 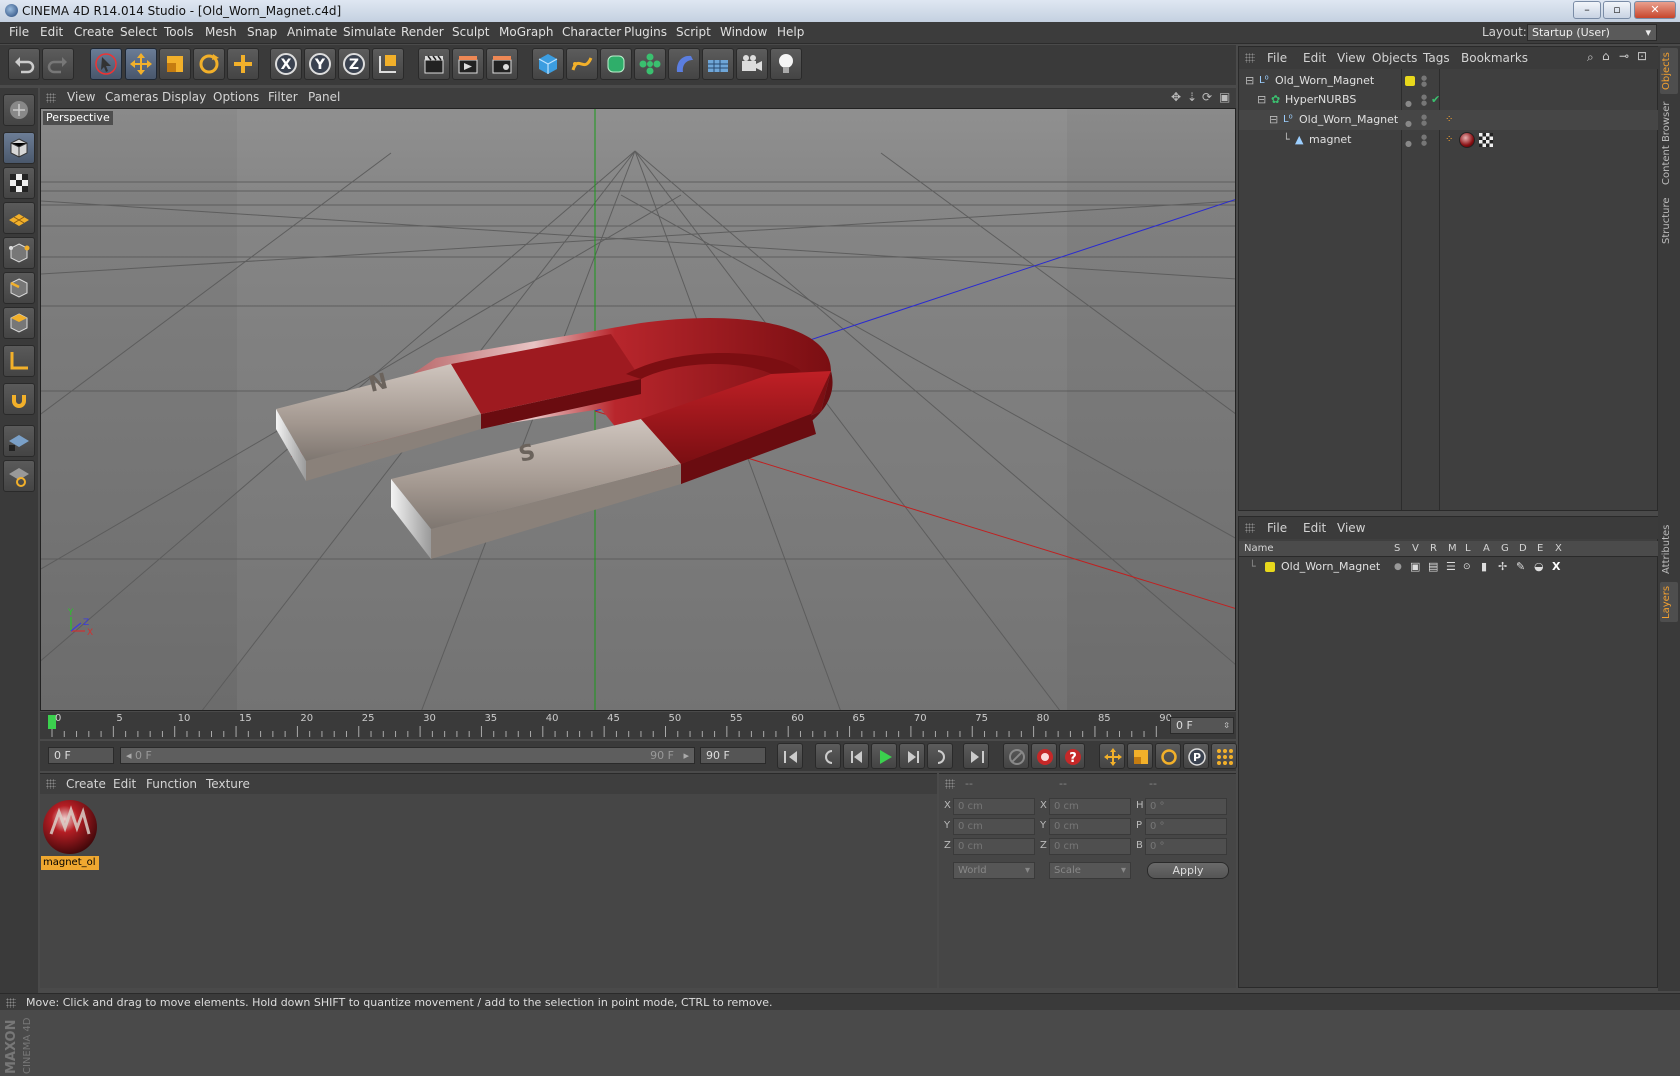 What do you see at coordinates (283, 97) in the screenshot?
I see `viewport-menu-filter: Filter` at bounding box center [283, 97].